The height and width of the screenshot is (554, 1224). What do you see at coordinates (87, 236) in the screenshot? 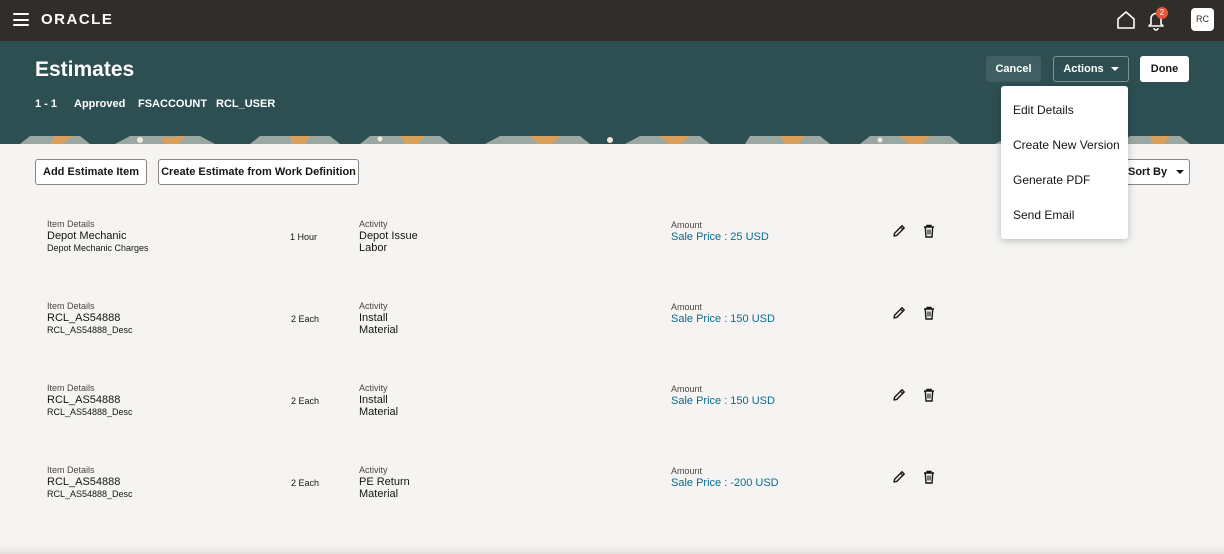
I see `item-name: Depot Mechanic` at bounding box center [87, 236].